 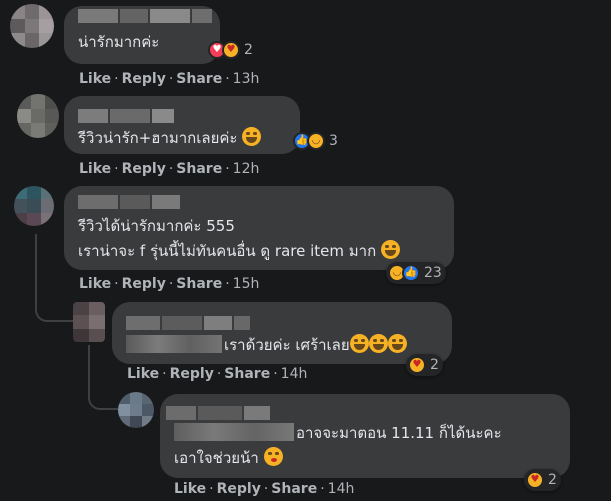 I want to click on comment-bubble: อาจจะมาตอน 11.11 ก็ได้นะคะ เอาใจช่วยน้า, so click(x=365, y=436).